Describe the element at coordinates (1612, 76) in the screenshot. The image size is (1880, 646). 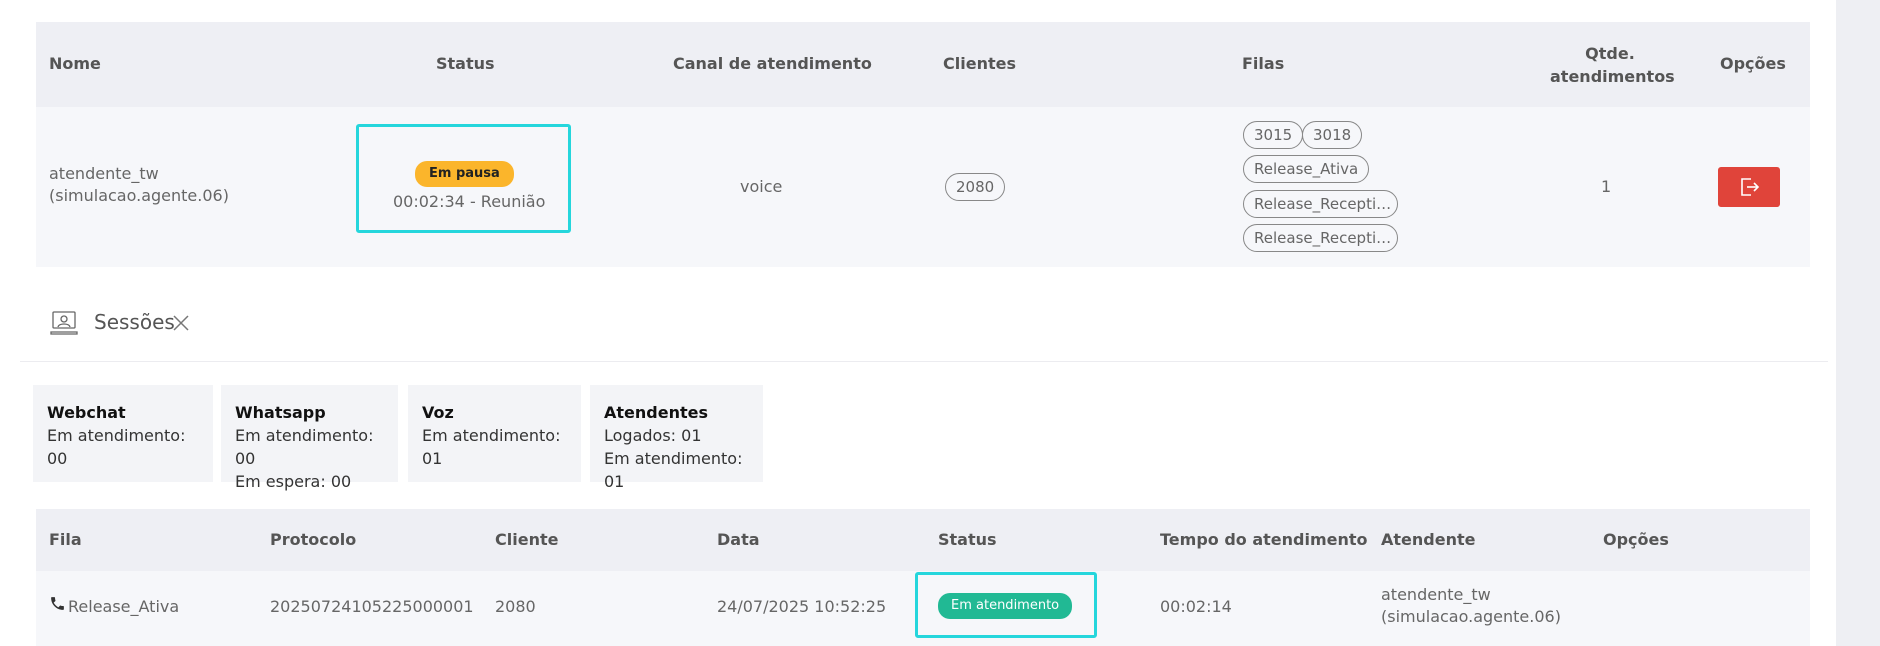
I see `header-count-line2: atendimentos` at that location.